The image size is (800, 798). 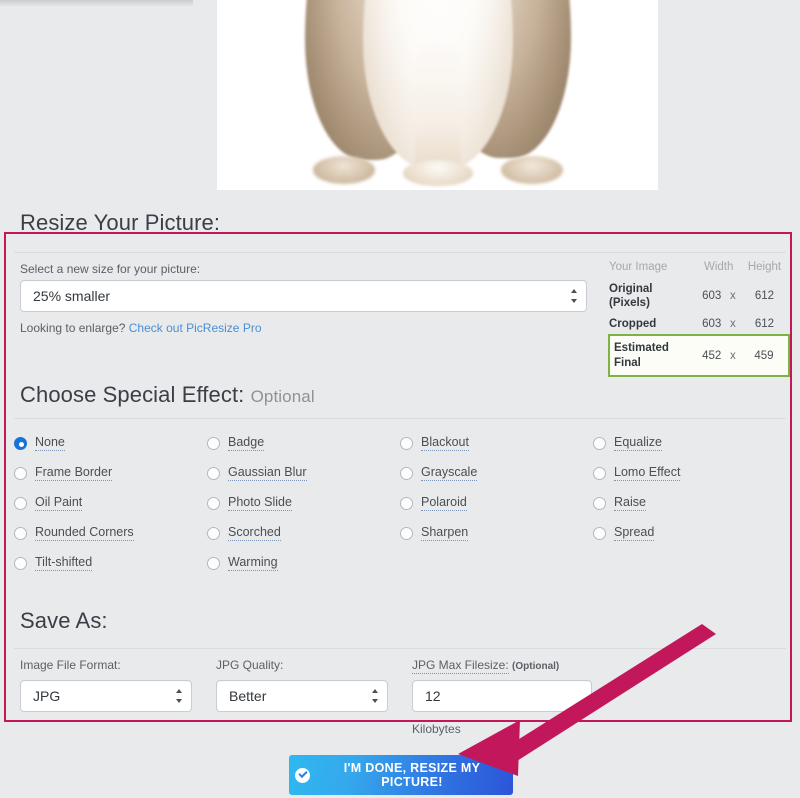 I want to click on pet-paw-center, so click(x=437, y=173).